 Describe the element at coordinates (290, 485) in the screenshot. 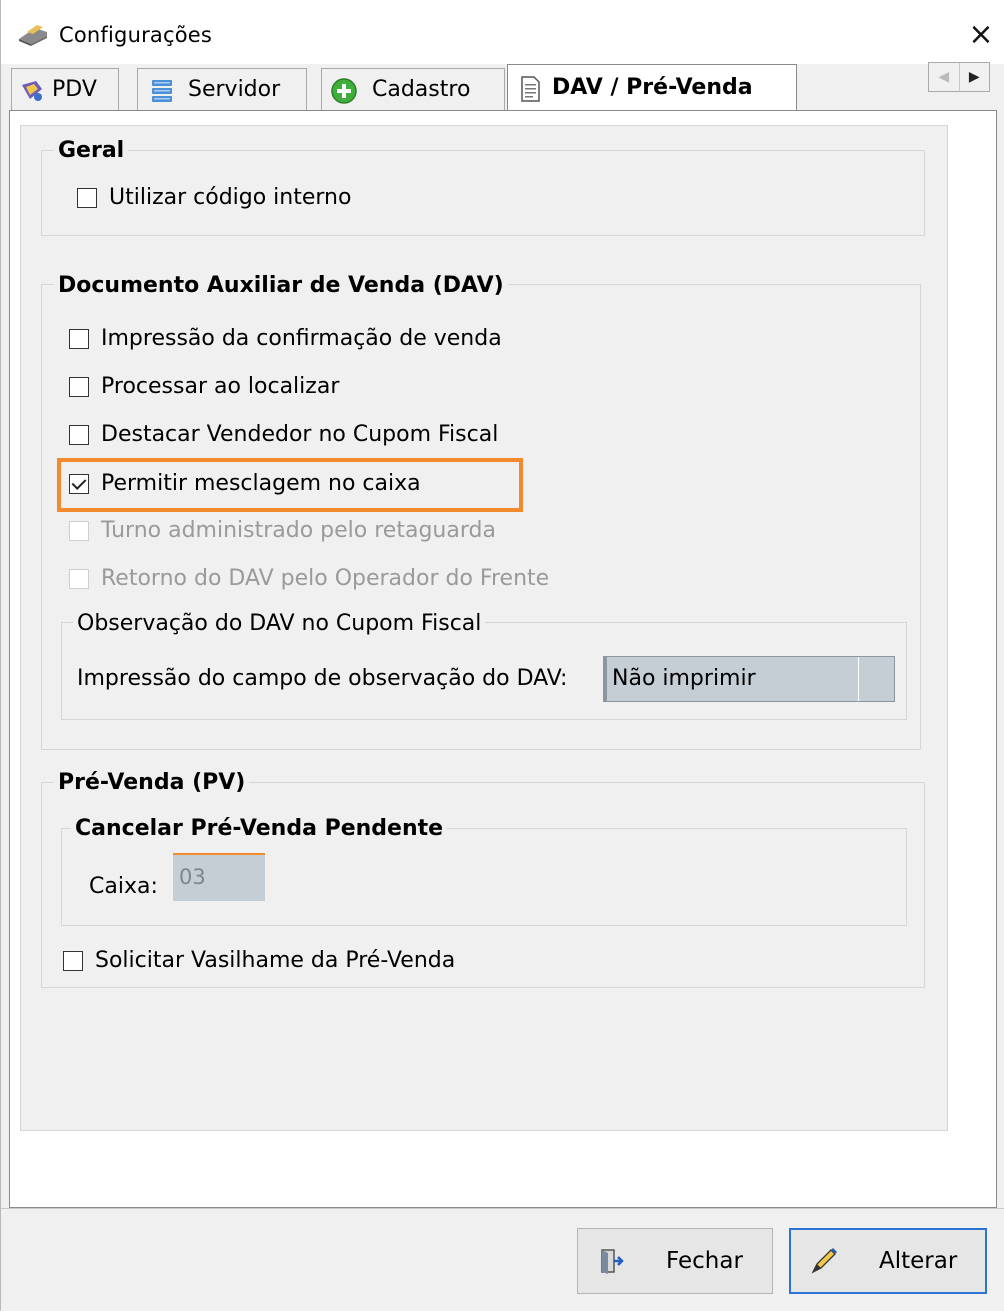

I see `highlight-annotation` at that location.